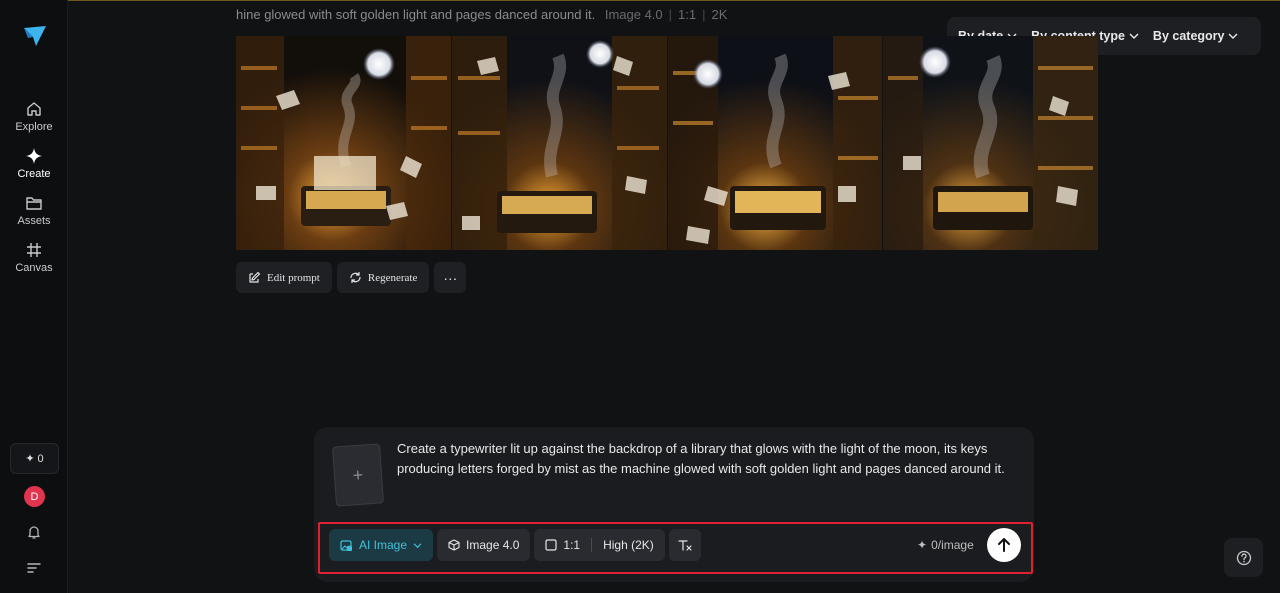  Describe the element at coordinates (34, 268) in the screenshot. I see `sidebar-item-label: Canvas` at that location.